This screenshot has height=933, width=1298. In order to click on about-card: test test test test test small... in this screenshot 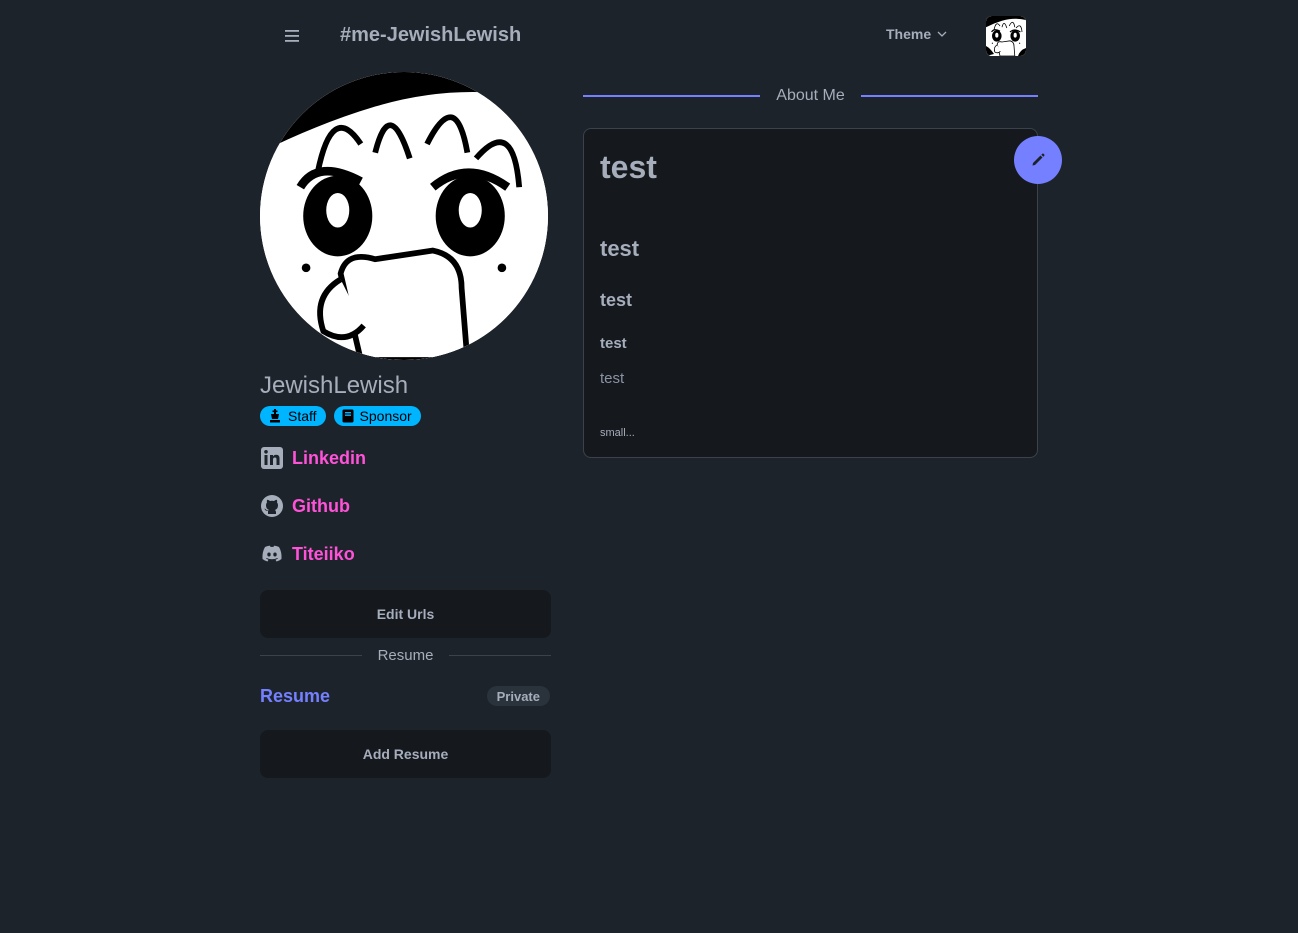, I will do `click(822, 293)`.